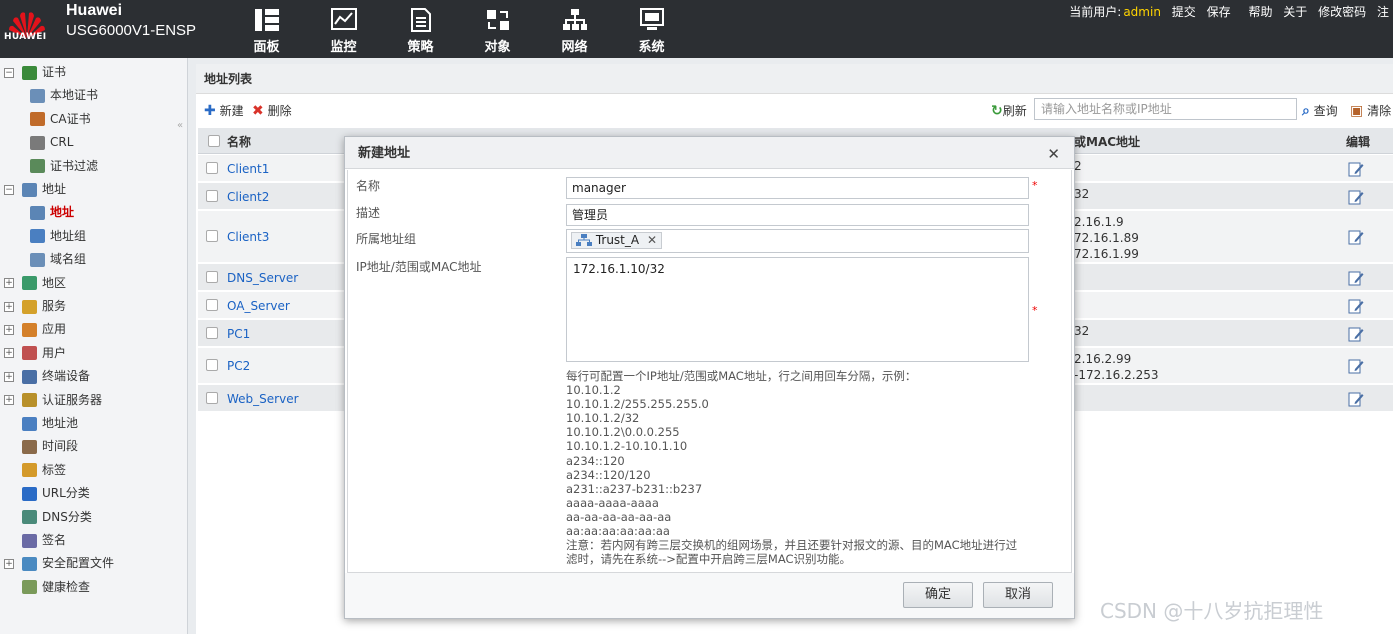 The width and height of the screenshot is (1393, 634). I want to click on submit-link: 提交, so click(1184, 12).